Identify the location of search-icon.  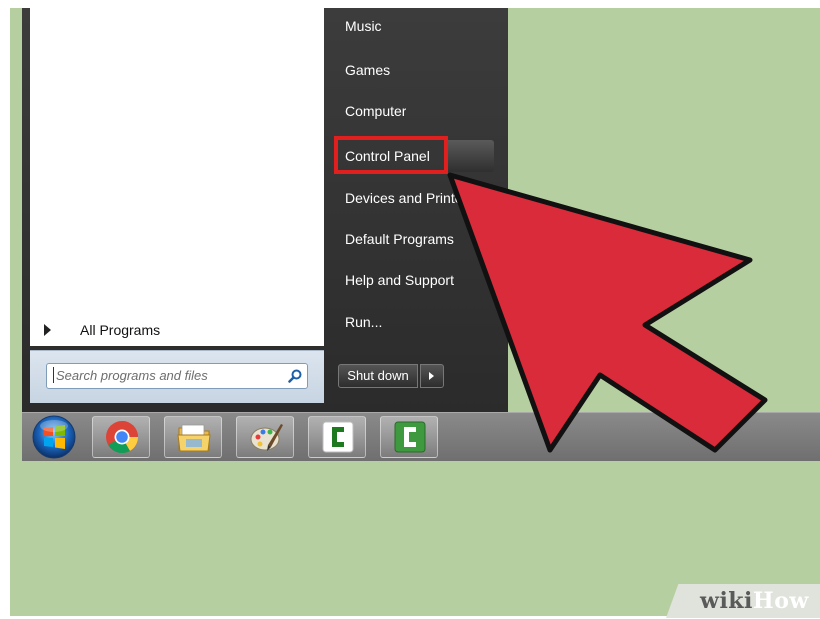
(295, 376).